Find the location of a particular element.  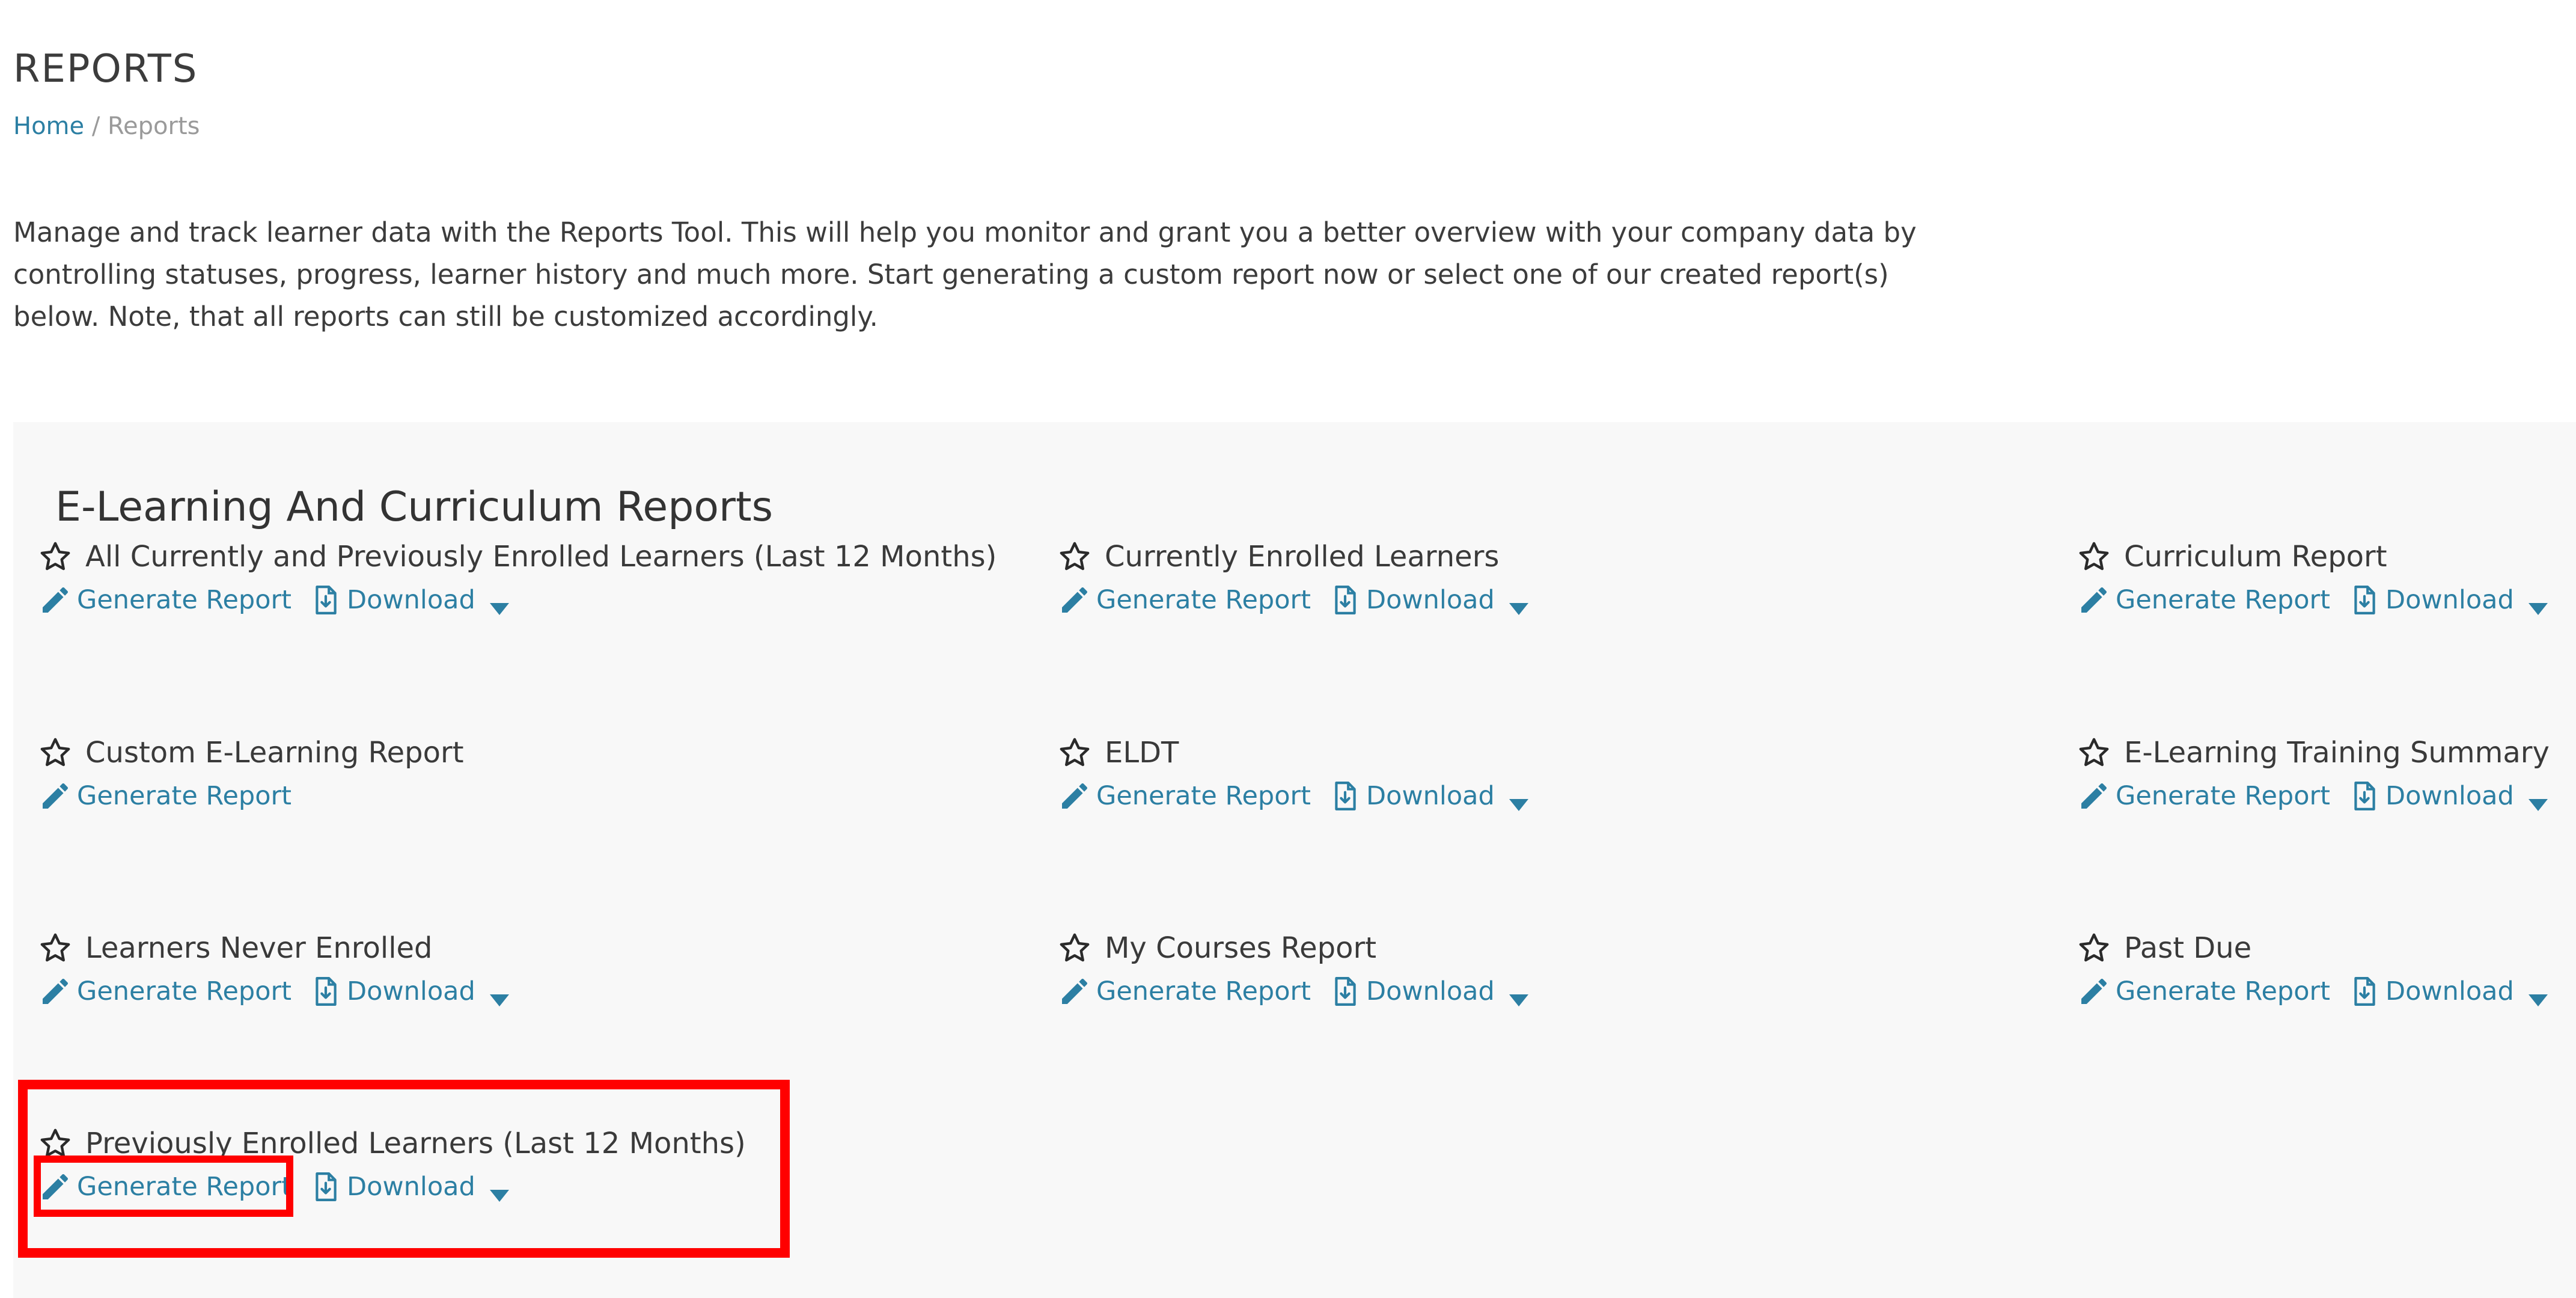

report-item-curriculum-report: Curriculum Report Generate Report Download is located at coordinates (2312, 578).